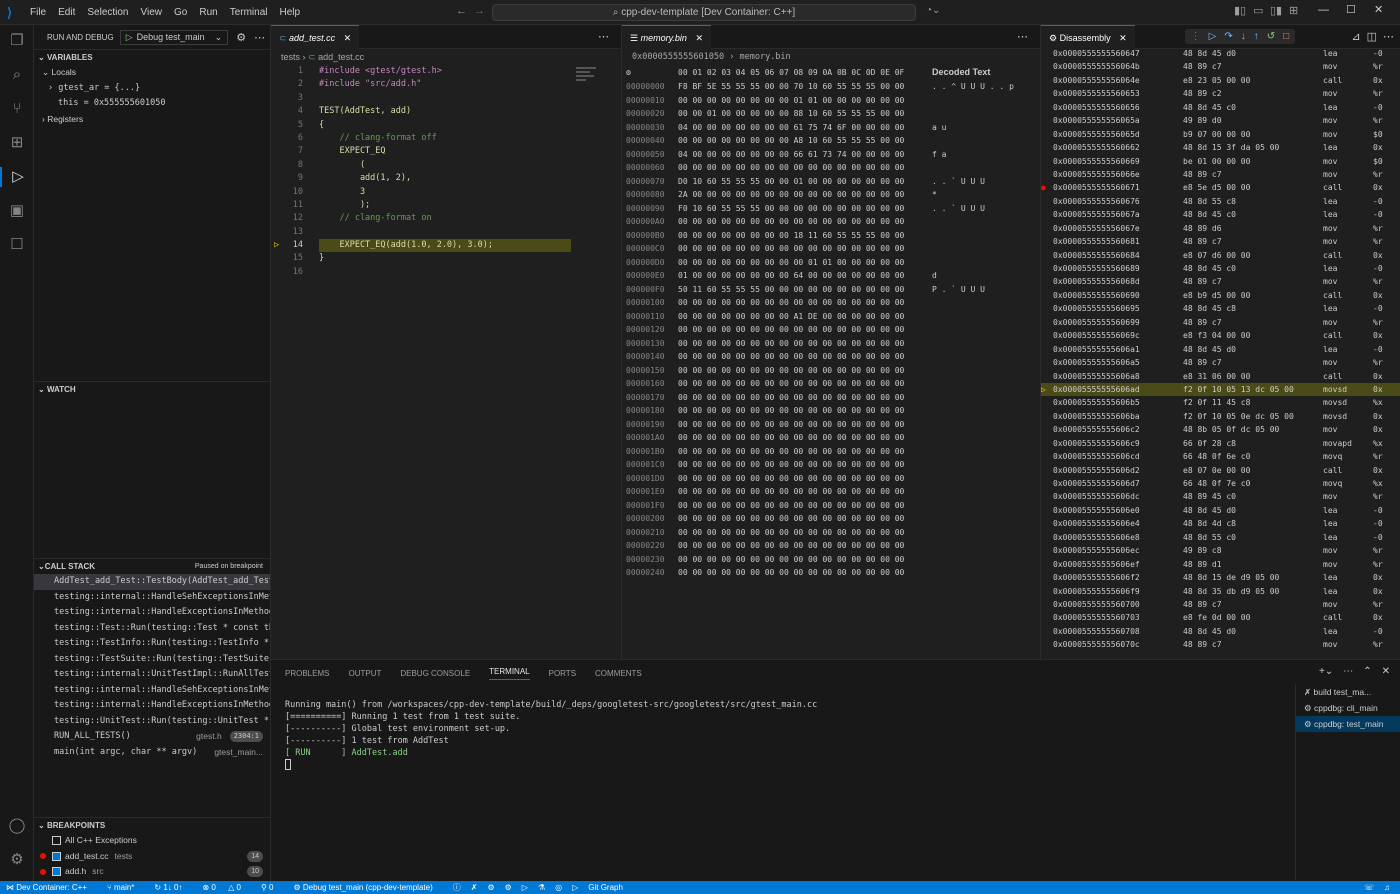 The width and height of the screenshot is (1400, 894). I want to click on breadcrumb-dir: tests, so click(290, 57).